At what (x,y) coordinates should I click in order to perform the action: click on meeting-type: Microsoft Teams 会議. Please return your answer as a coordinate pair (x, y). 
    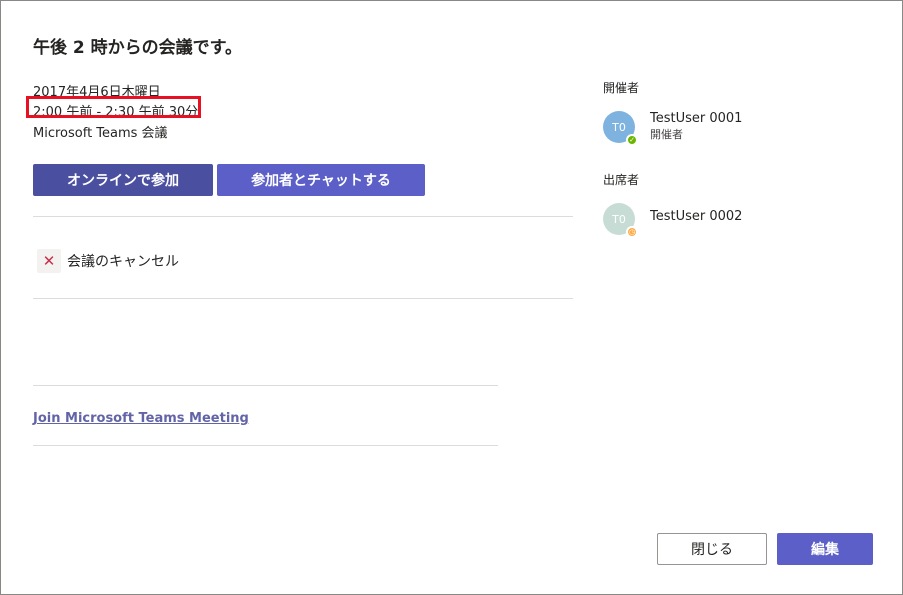
    Looking at the image, I should click on (100, 133).